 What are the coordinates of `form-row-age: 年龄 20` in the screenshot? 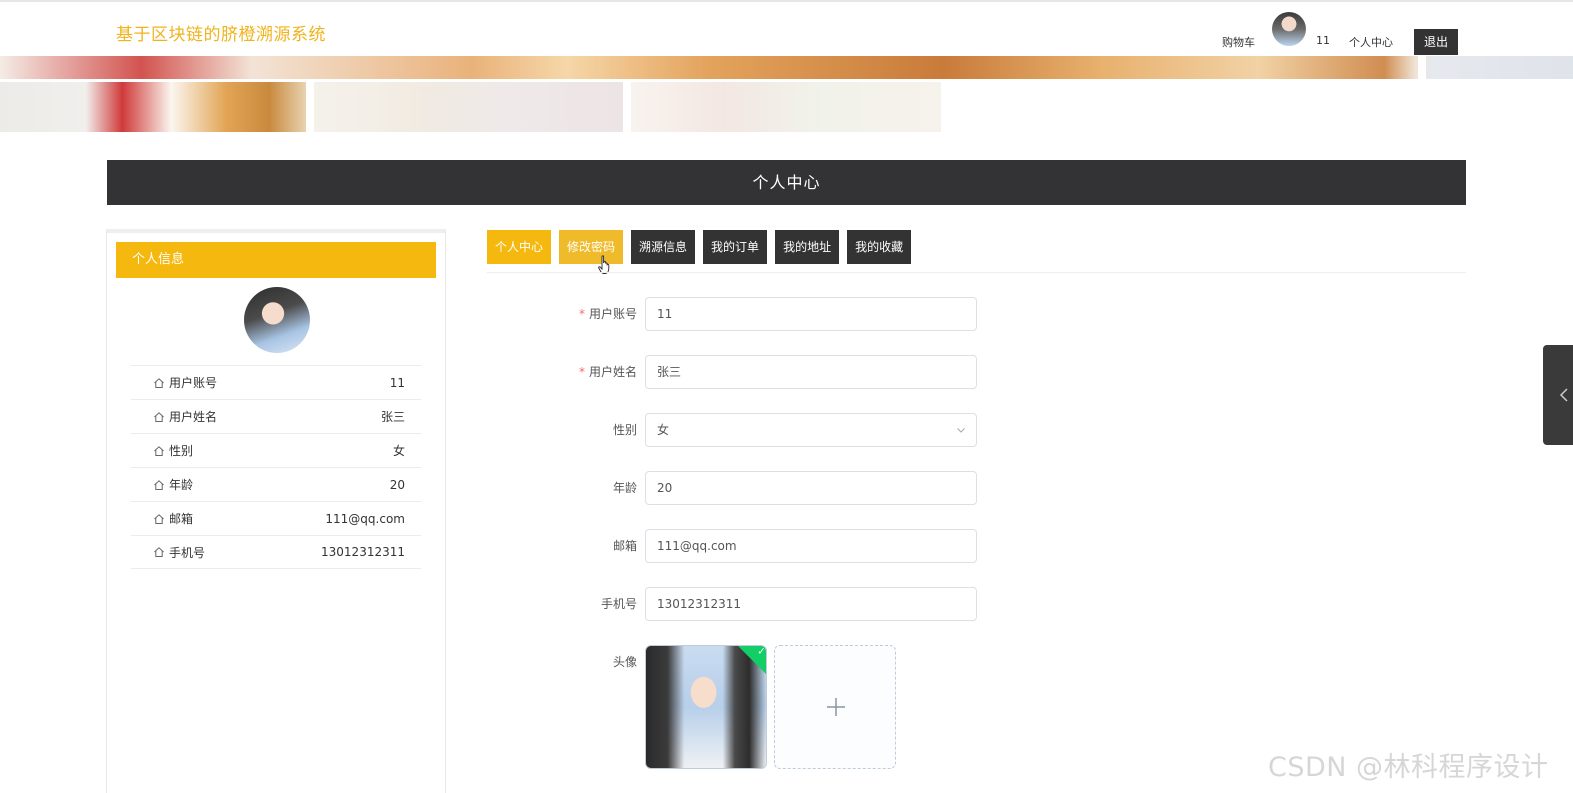 It's located at (737, 488).